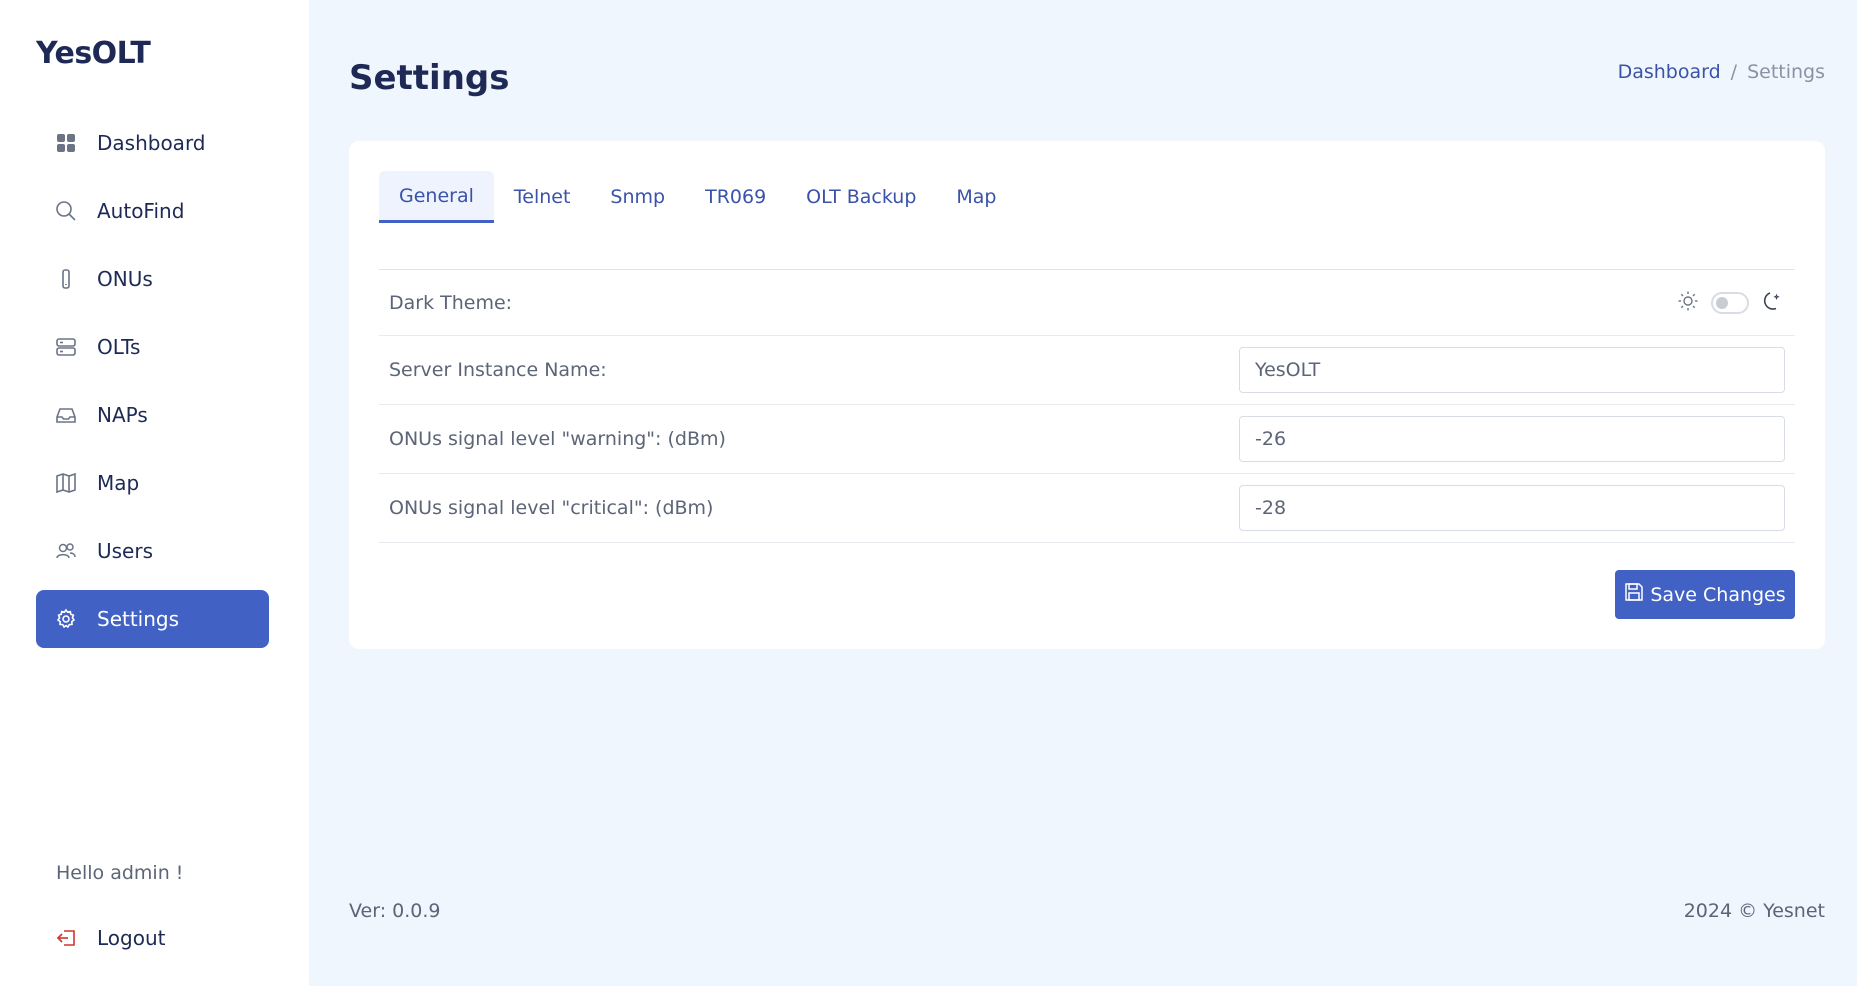 The width and height of the screenshot is (1857, 986). What do you see at coordinates (1634, 594) in the screenshot?
I see `floppy-disk-icon` at bounding box center [1634, 594].